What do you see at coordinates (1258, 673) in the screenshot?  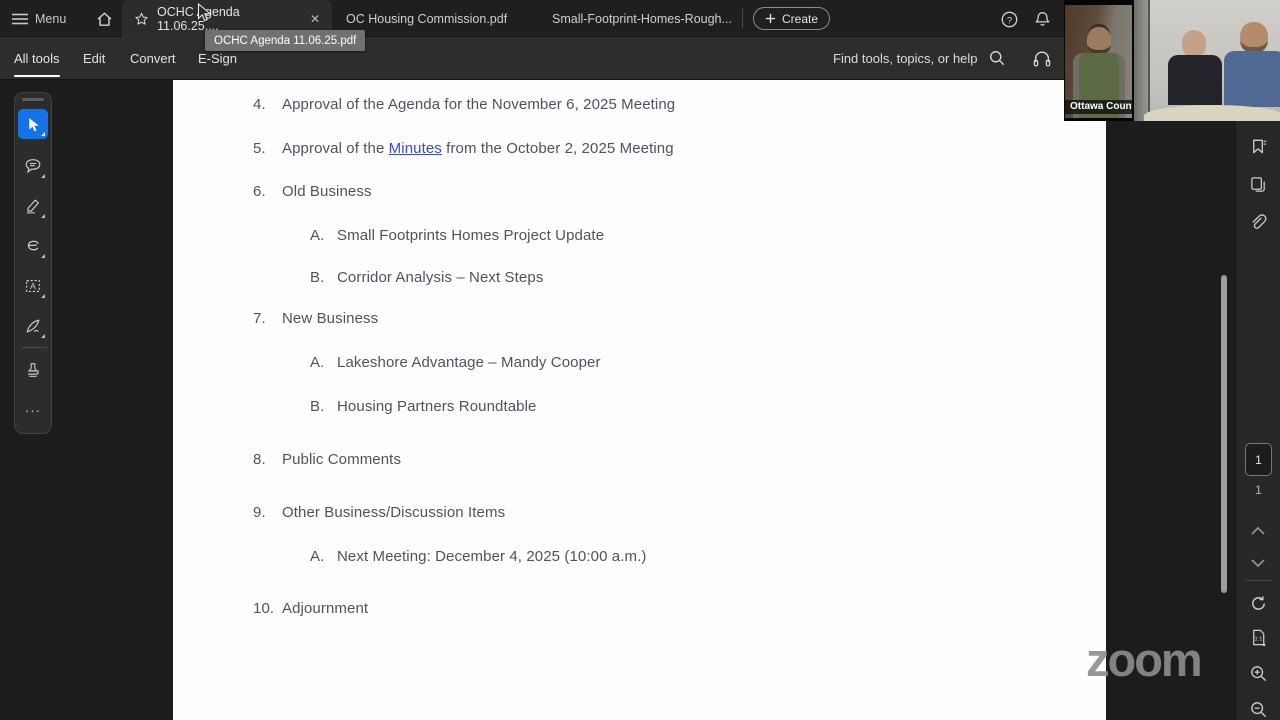 I see `zoom-in-button` at bounding box center [1258, 673].